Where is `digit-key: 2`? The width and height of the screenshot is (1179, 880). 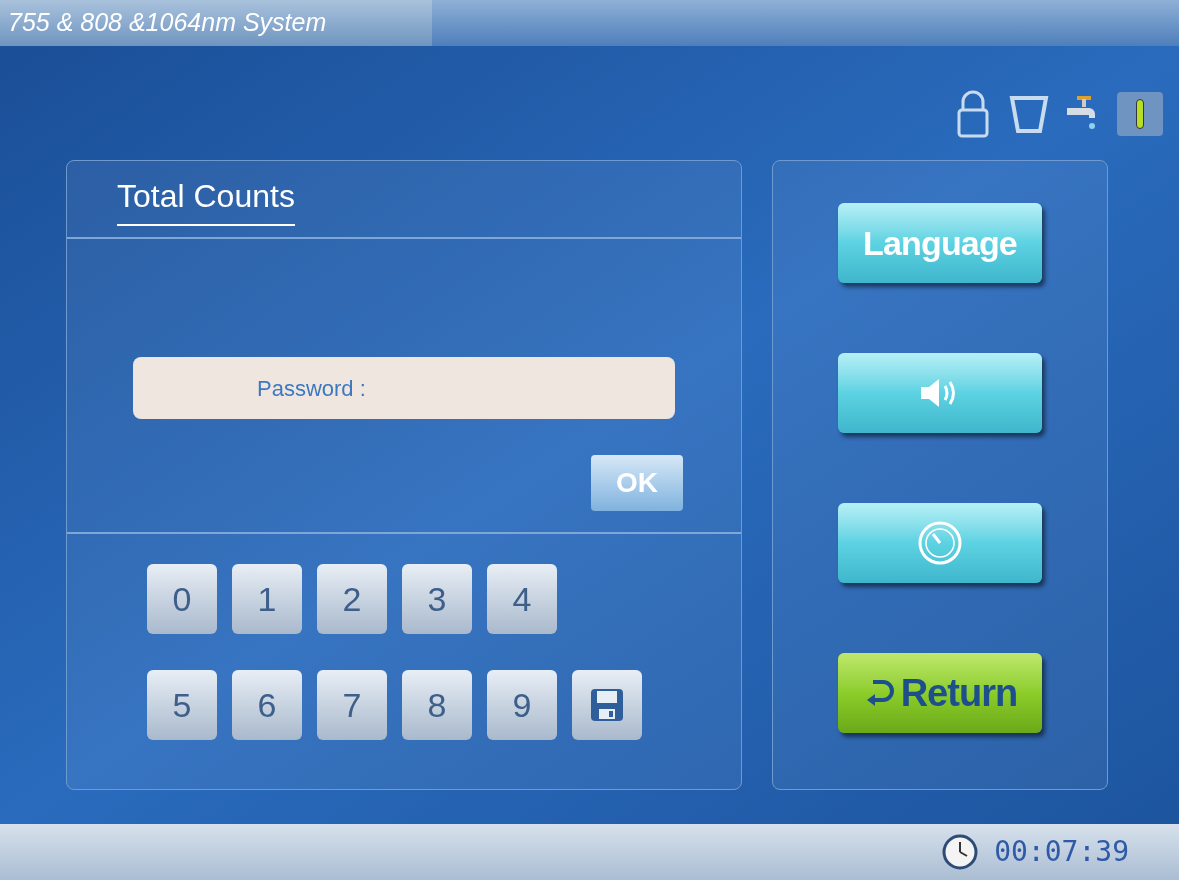
digit-key: 2 is located at coordinates (352, 599).